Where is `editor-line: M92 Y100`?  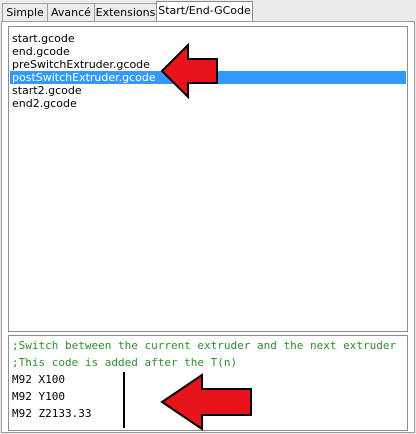
editor-line: M92 Y100 is located at coordinates (38, 396).